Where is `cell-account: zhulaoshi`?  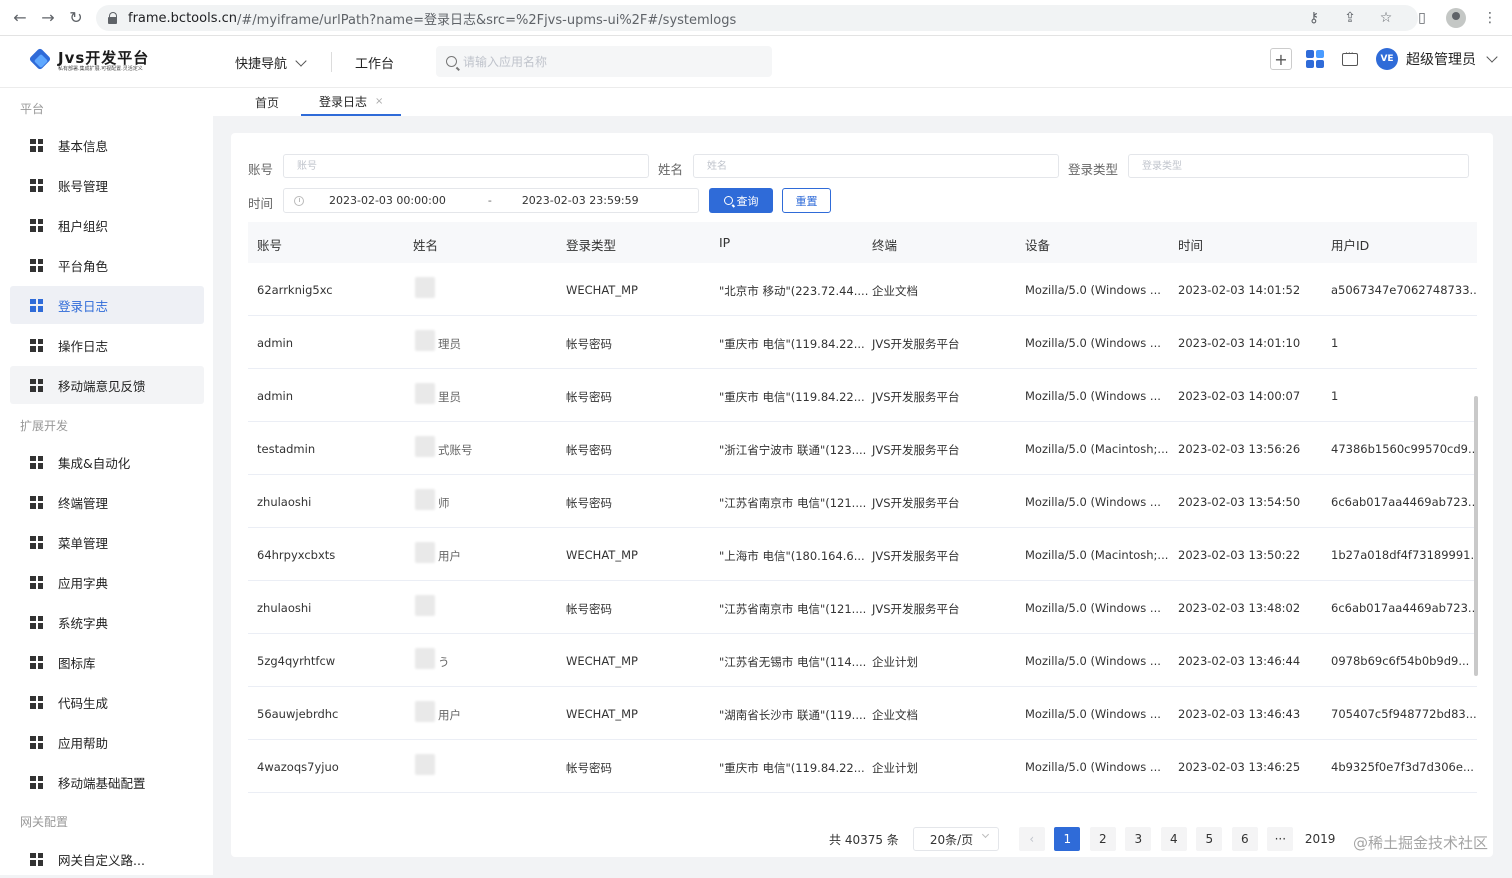
cell-account: zhulaoshi is located at coordinates (284, 608).